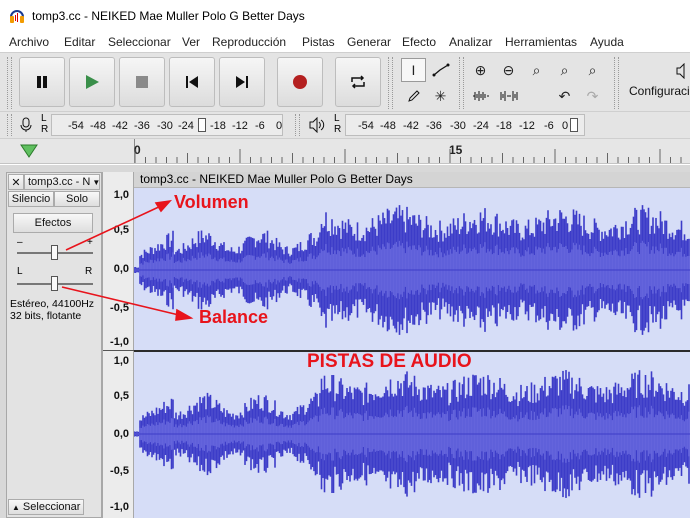  I want to click on balance-annotation: Balance, so click(234, 317).